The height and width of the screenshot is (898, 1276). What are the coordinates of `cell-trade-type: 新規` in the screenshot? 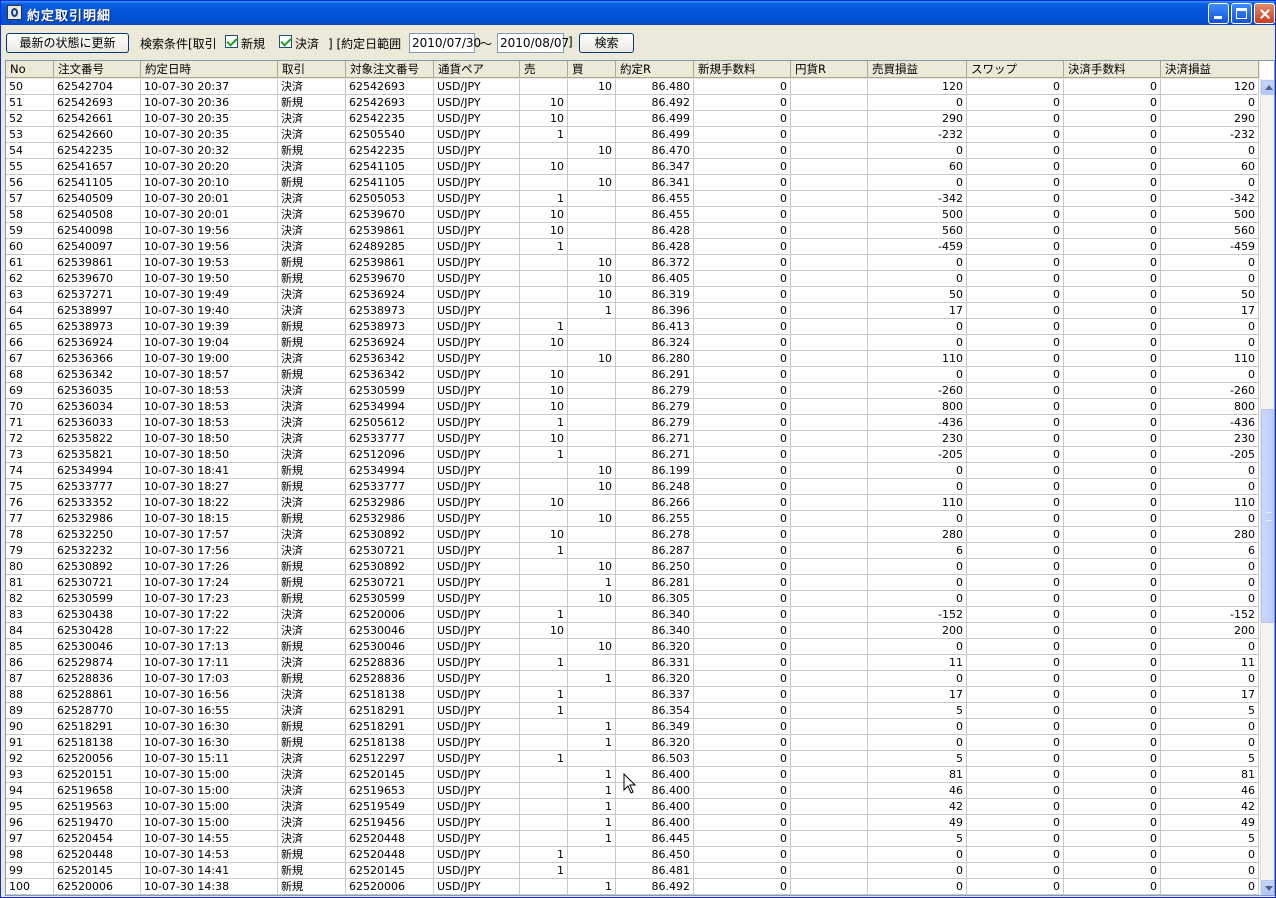 It's located at (312, 727).